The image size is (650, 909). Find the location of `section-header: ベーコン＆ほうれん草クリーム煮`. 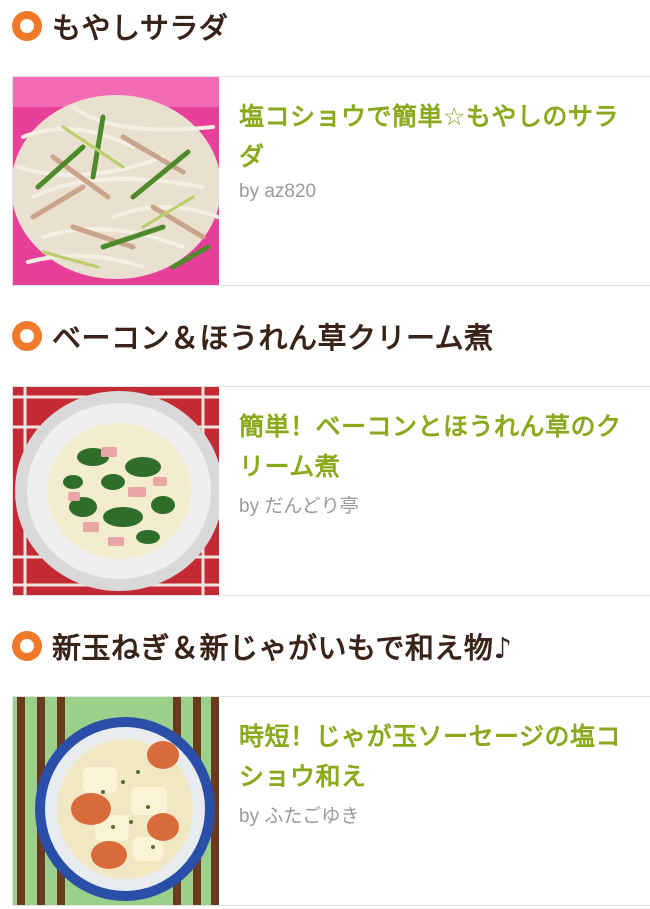

section-header: ベーコン＆ほうれん草クリーム煮 is located at coordinates (253, 336).